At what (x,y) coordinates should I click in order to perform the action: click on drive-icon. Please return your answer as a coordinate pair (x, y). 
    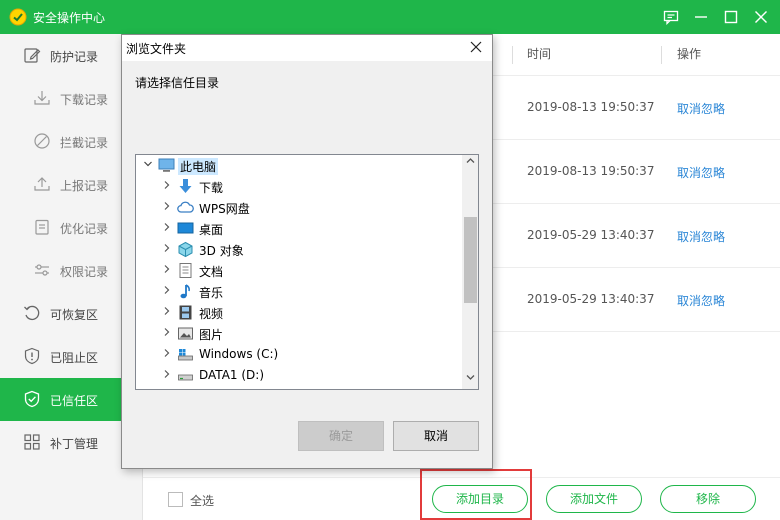
    Looking at the image, I should click on (185, 377).